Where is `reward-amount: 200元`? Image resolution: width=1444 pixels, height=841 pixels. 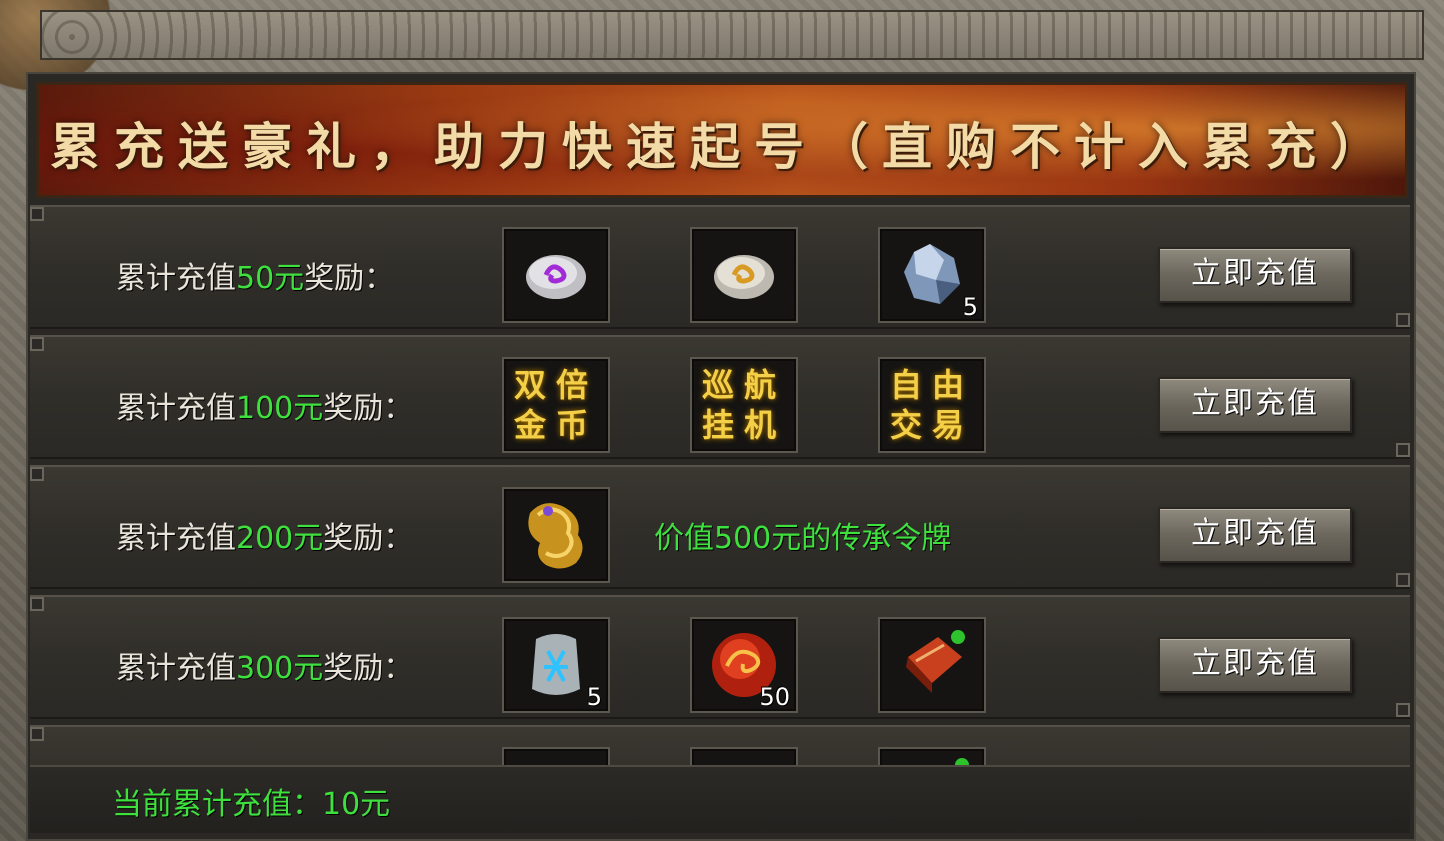
reward-amount: 200元 is located at coordinates (280, 538).